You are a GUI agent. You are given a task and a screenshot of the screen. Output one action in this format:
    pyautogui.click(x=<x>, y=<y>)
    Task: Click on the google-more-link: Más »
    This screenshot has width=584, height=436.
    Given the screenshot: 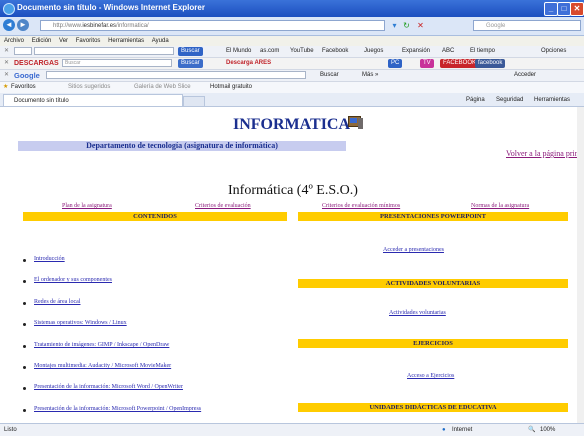 What is the action you would take?
    pyautogui.click(x=370, y=75)
    